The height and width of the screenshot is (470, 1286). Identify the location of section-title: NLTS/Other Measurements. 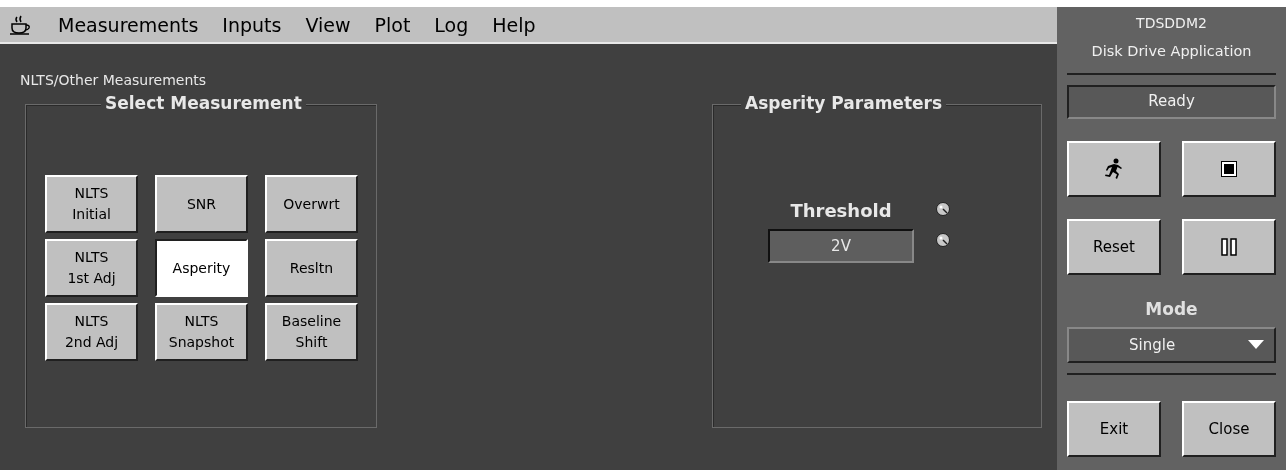
(113, 80).